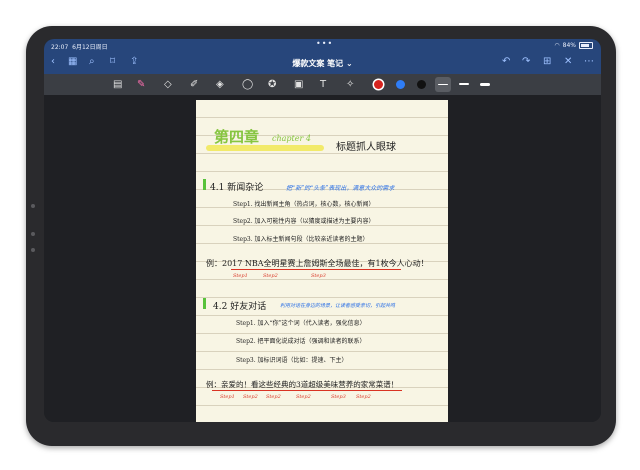  I want to click on wifi-icon: ◠, so click(557, 45).